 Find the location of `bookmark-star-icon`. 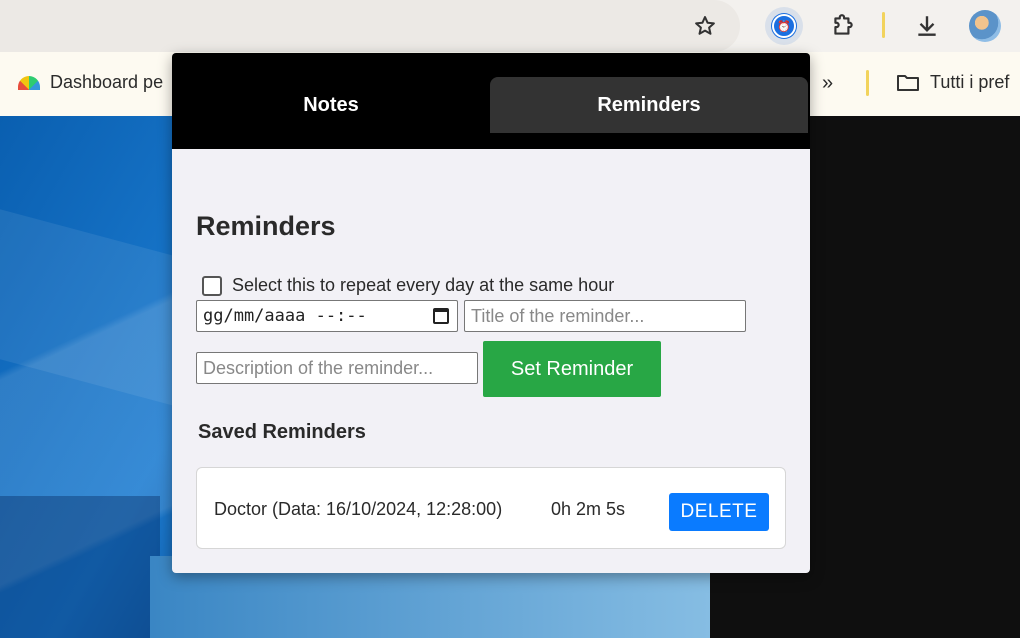

bookmark-star-icon is located at coordinates (705, 26).